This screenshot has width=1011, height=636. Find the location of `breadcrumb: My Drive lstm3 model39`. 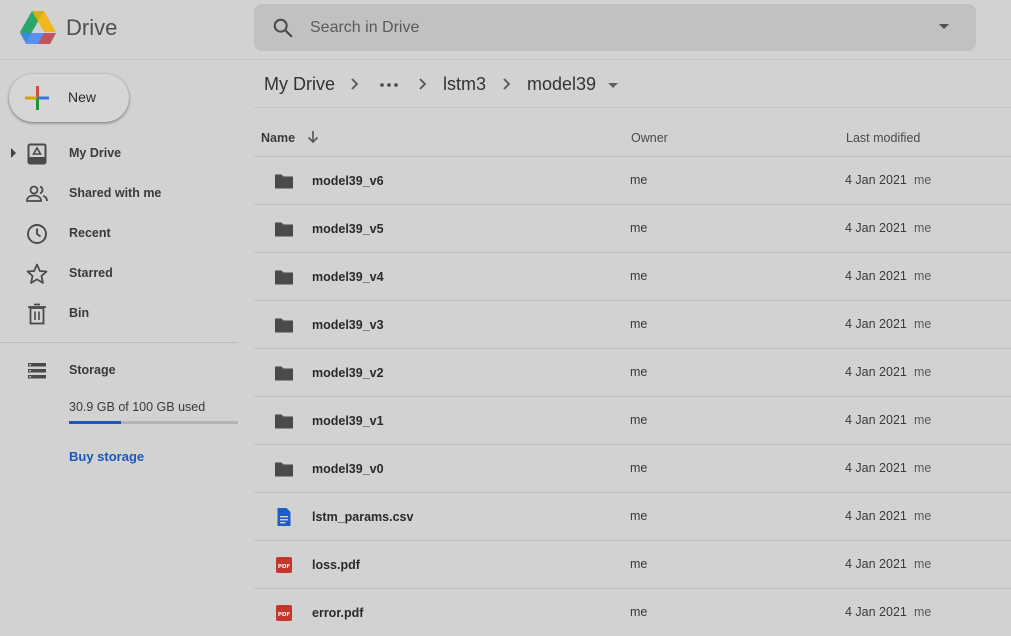

breadcrumb: My Drive lstm3 model39 is located at coordinates (632, 84).